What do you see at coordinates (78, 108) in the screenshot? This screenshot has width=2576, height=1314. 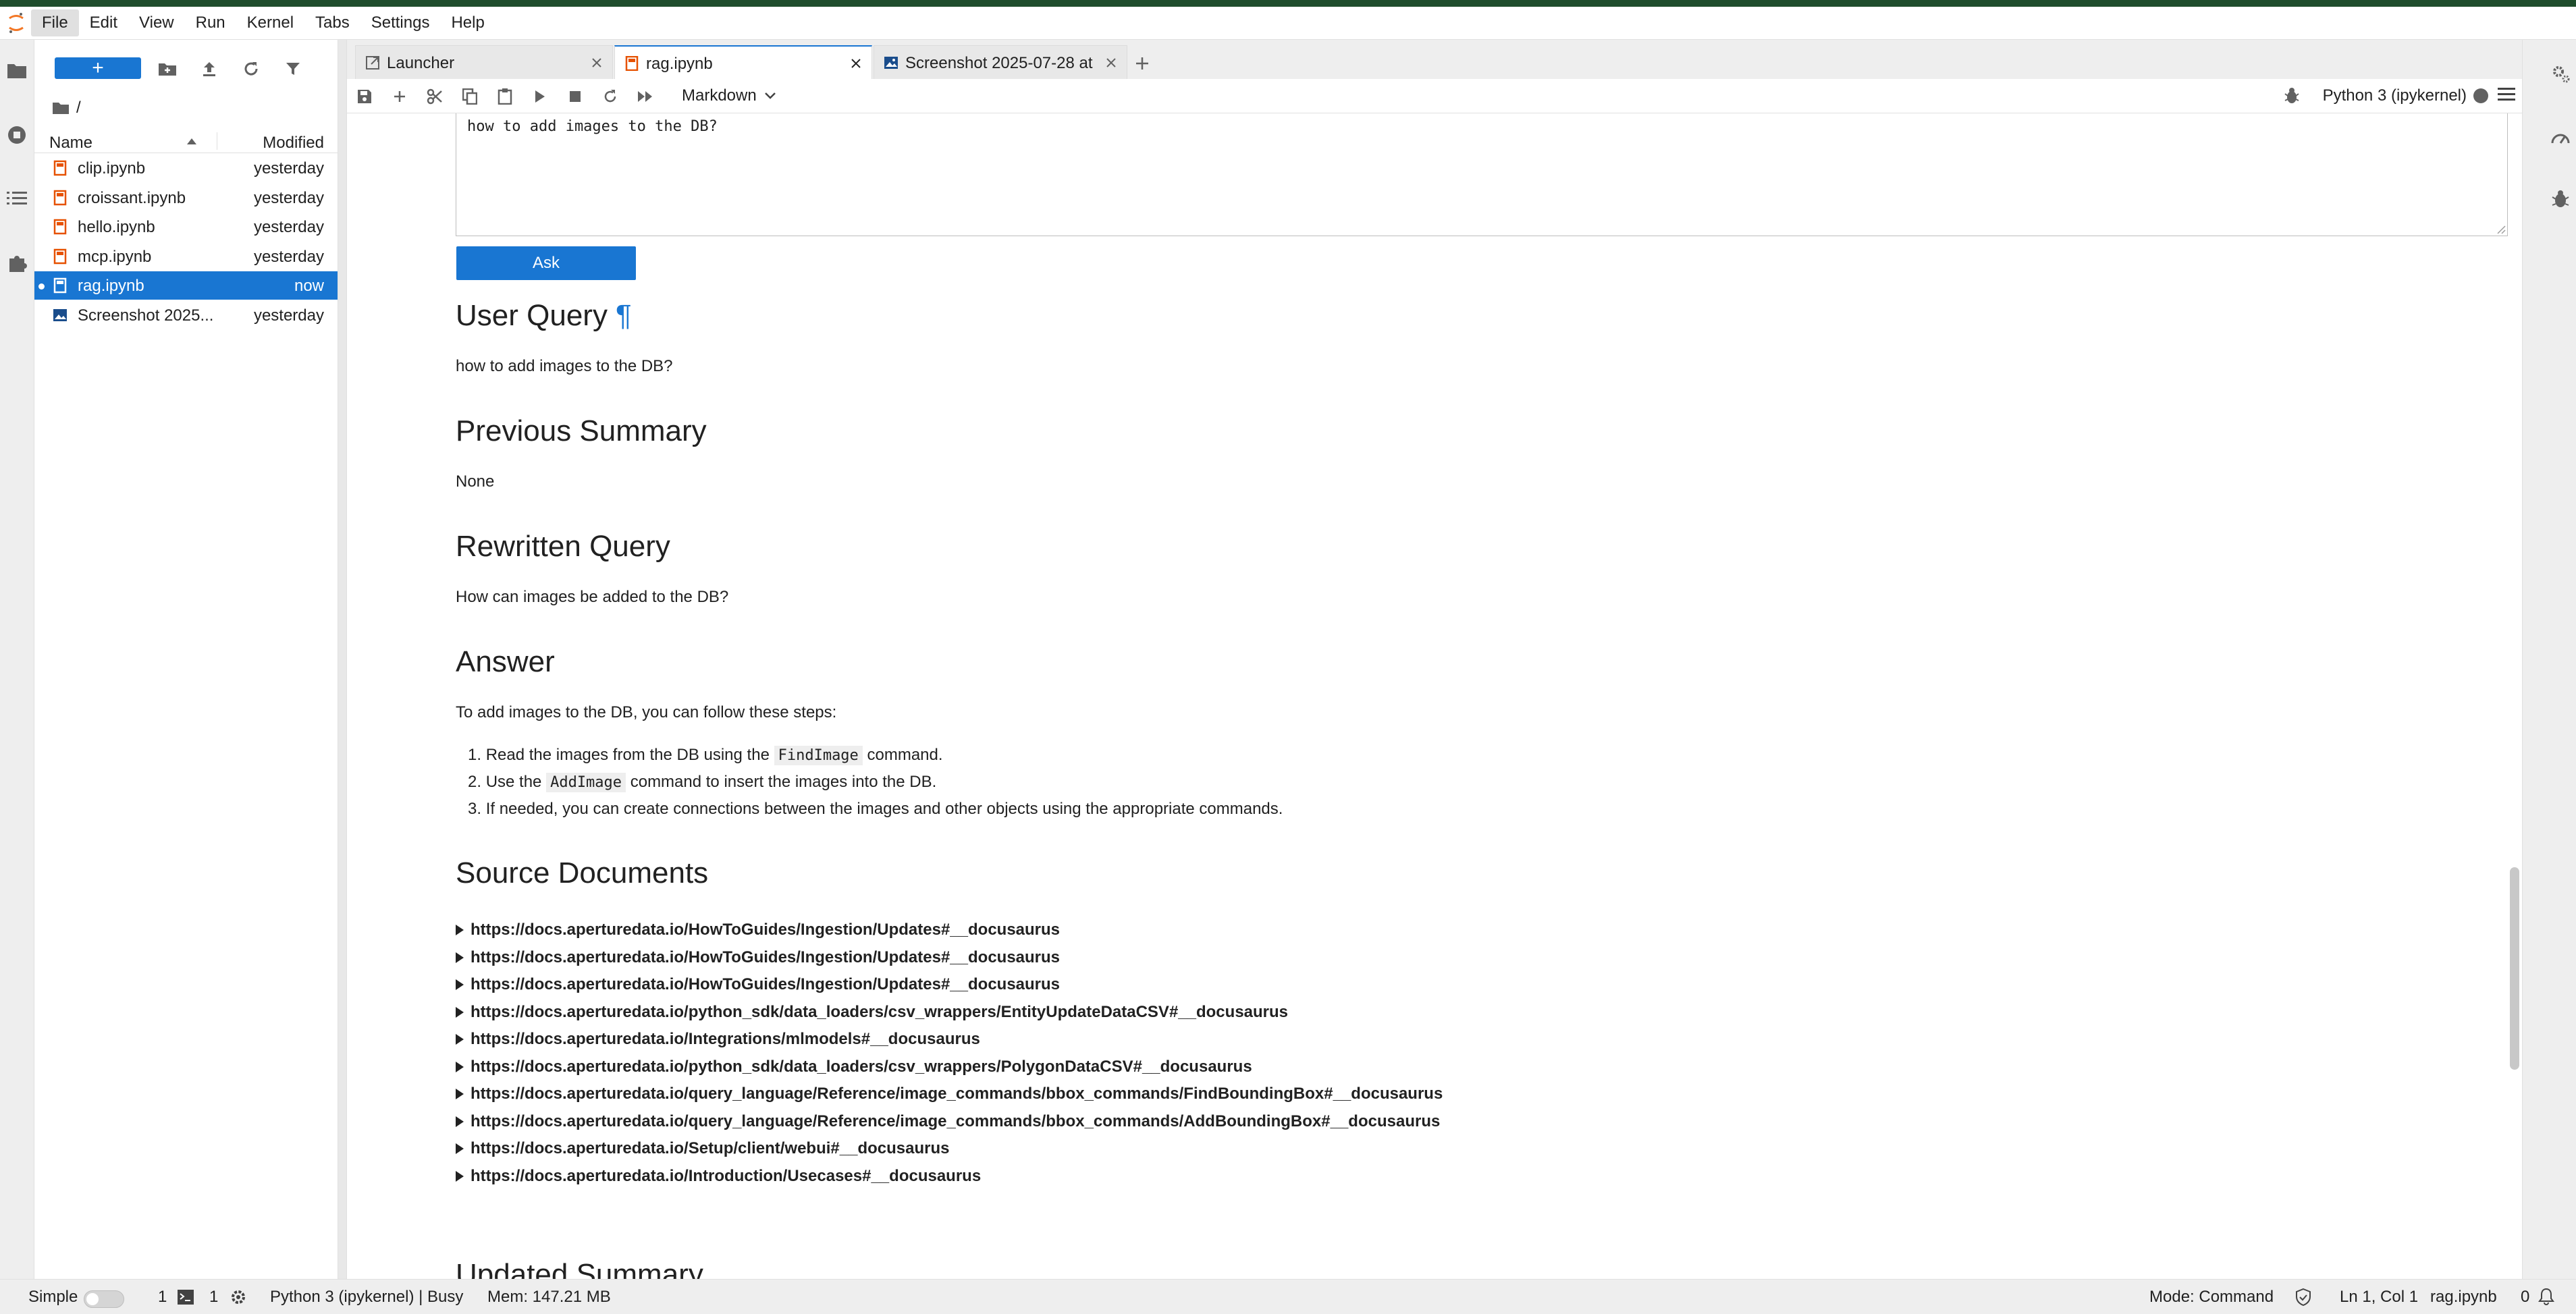 I see `breadcrumb-root: /` at bounding box center [78, 108].